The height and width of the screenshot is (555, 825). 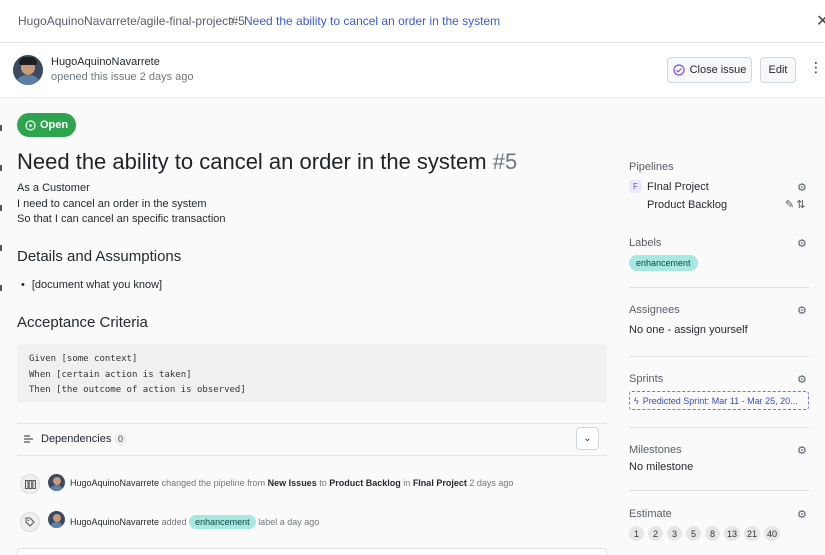 What do you see at coordinates (718, 70) in the screenshot?
I see `close-issue-label: Close issue` at bounding box center [718, 70].